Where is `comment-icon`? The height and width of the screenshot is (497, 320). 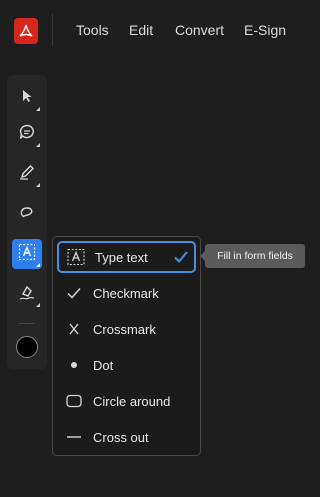 comment-icon is located at coordinates (27, 134).